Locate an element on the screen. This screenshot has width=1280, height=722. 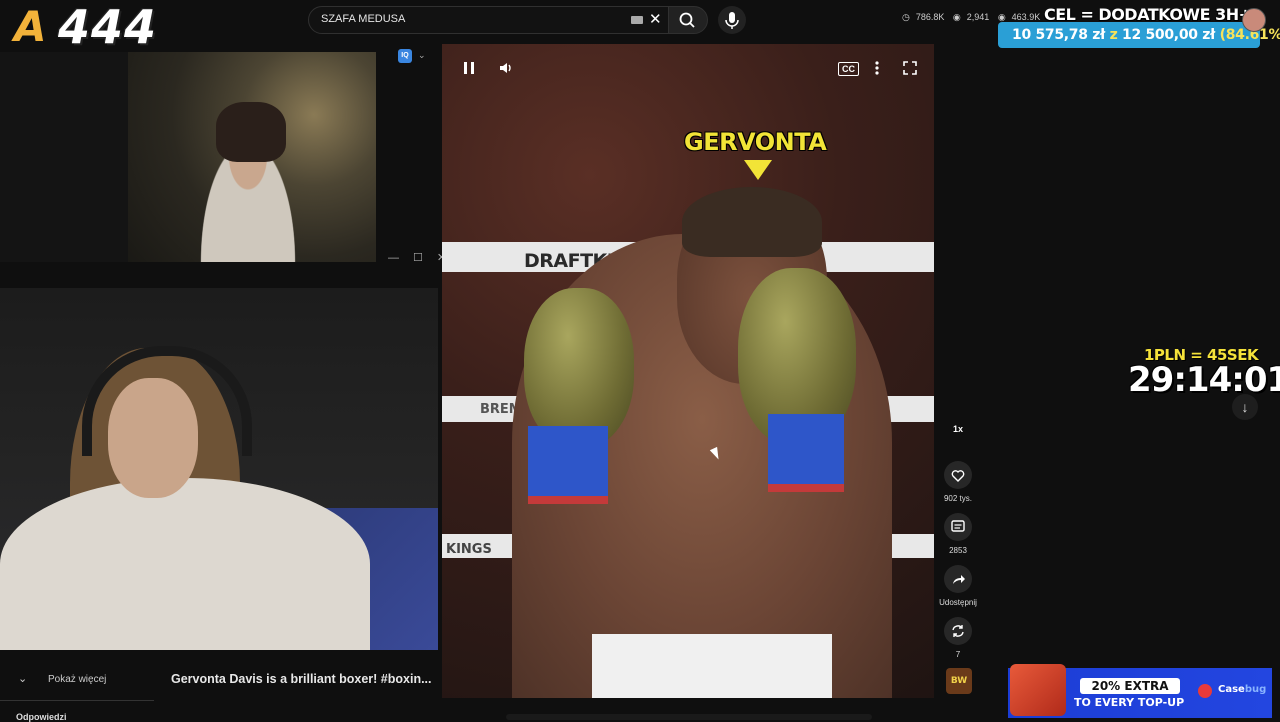
heart-icon is located at coordinates (958, 476).